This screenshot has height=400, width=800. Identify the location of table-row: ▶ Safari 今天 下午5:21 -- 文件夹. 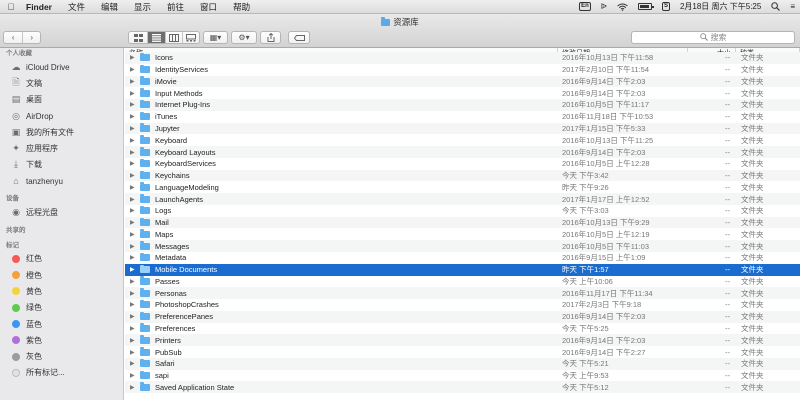
(462, 363).